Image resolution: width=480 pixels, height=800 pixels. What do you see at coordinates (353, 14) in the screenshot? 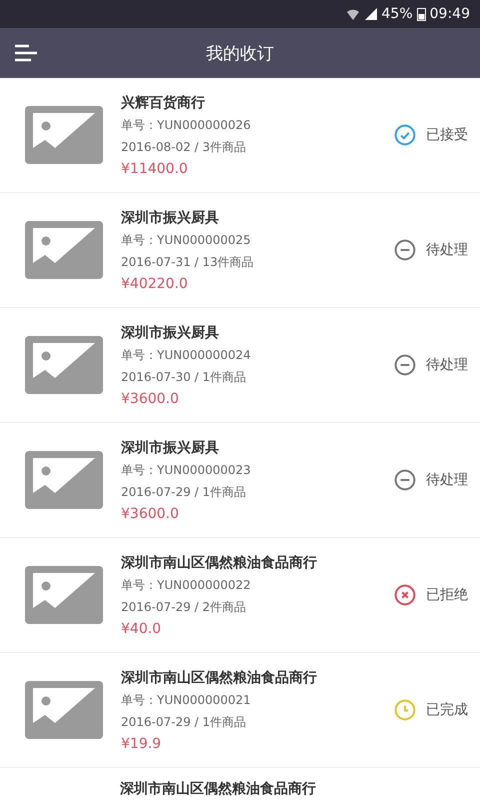
I see `wifi-icon` at bounding box center [353, 14].